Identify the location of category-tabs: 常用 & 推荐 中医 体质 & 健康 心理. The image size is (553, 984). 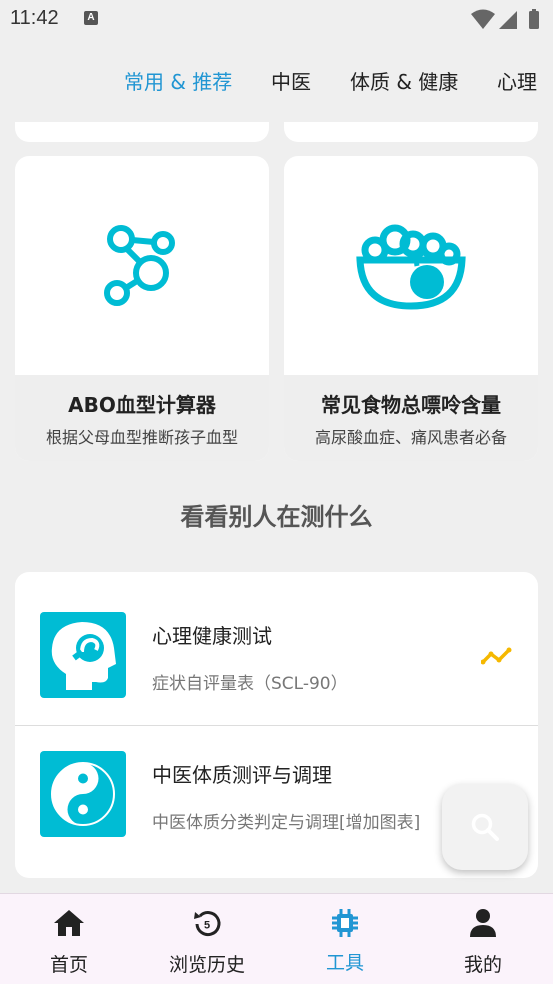
(276, 80).